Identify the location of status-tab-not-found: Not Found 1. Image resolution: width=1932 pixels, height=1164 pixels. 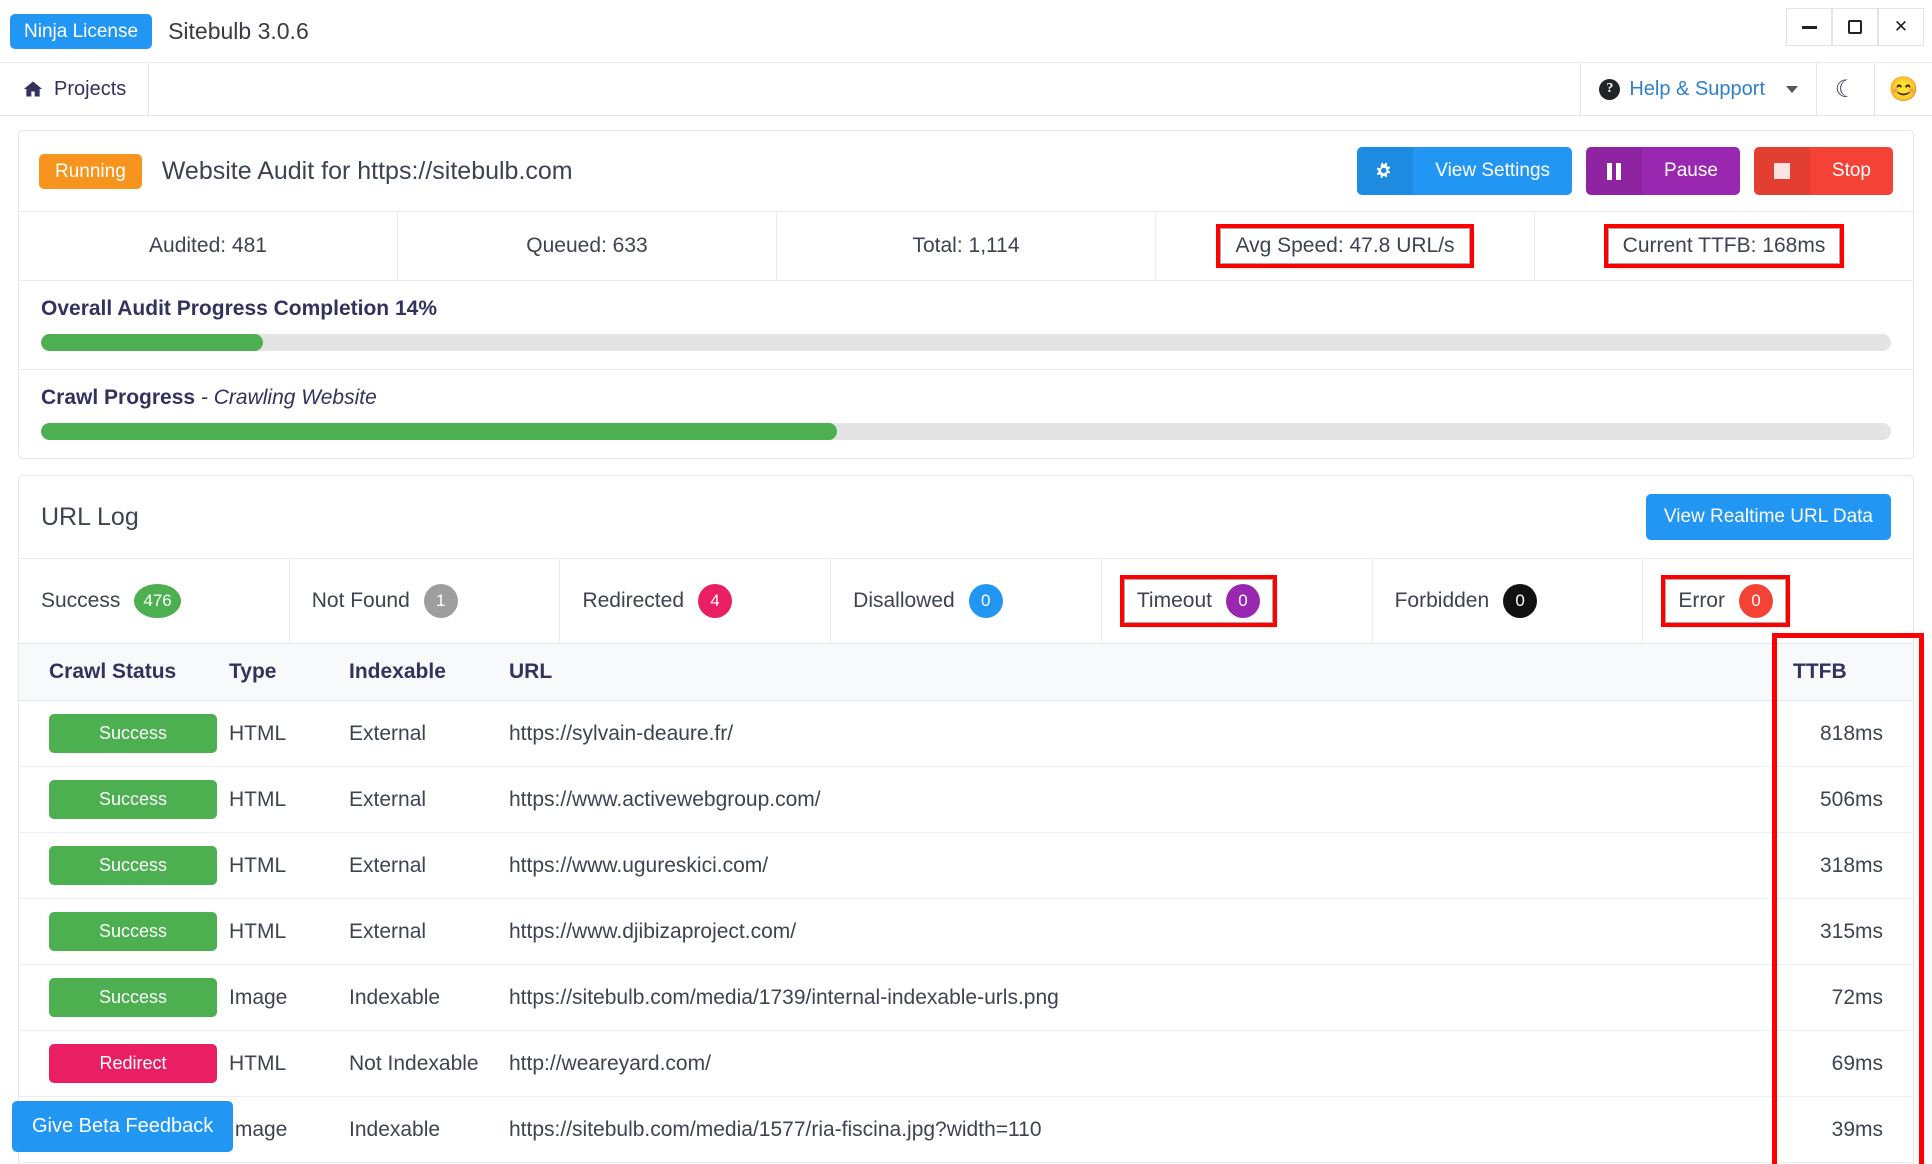
(425, 601).